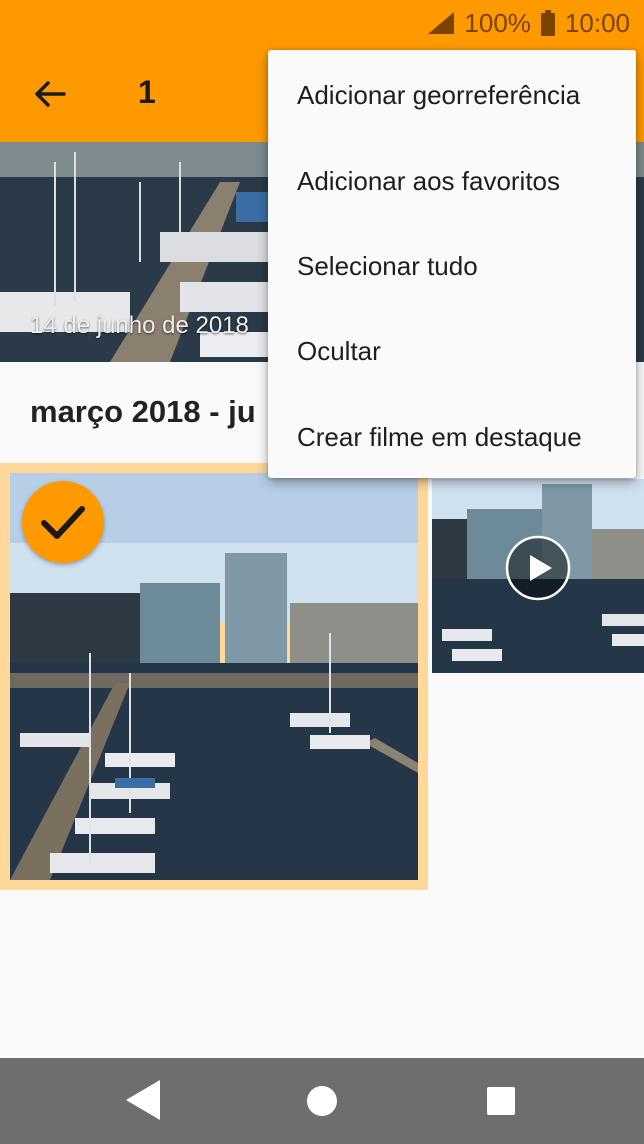  What do you see at coordinates (597, 22) in the screenshot?
I see `clock: 10:00` at bounding box center [597, 22].